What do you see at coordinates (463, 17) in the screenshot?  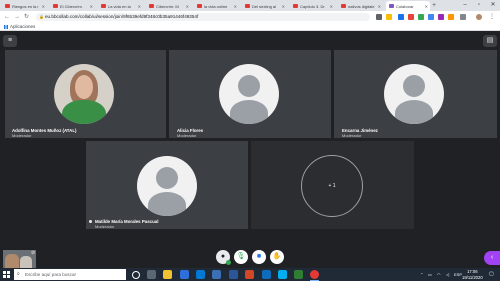 I see `puzzle-icon` at bounding box center [463, 17].